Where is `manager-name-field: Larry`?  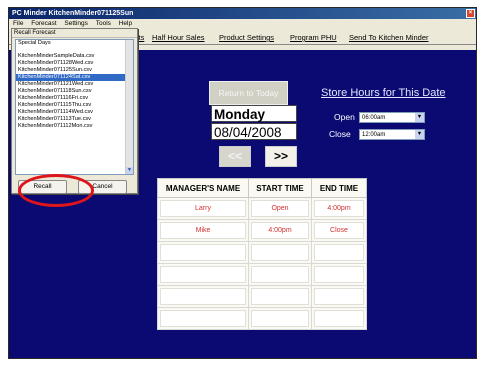 manager-name-field: Larry is located at coordinates (203, 208).